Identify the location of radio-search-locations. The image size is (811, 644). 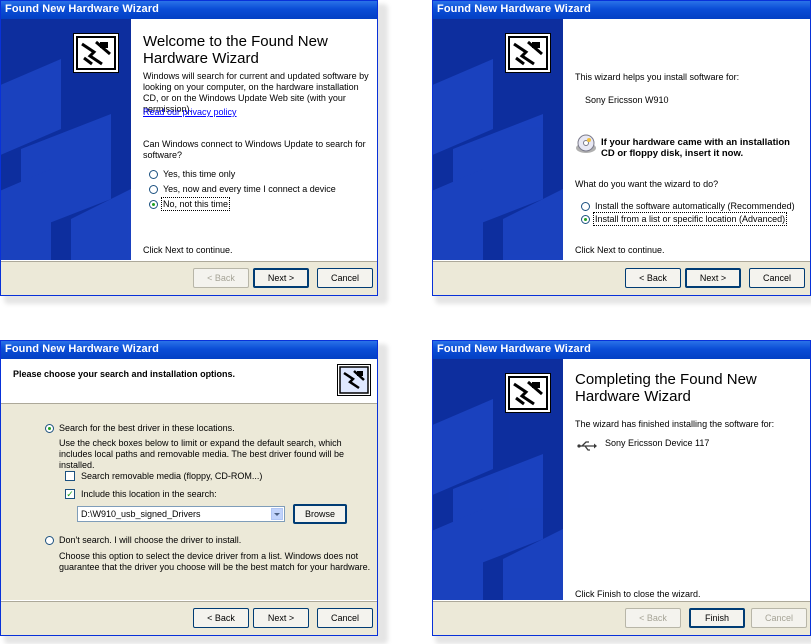
(49, 428).